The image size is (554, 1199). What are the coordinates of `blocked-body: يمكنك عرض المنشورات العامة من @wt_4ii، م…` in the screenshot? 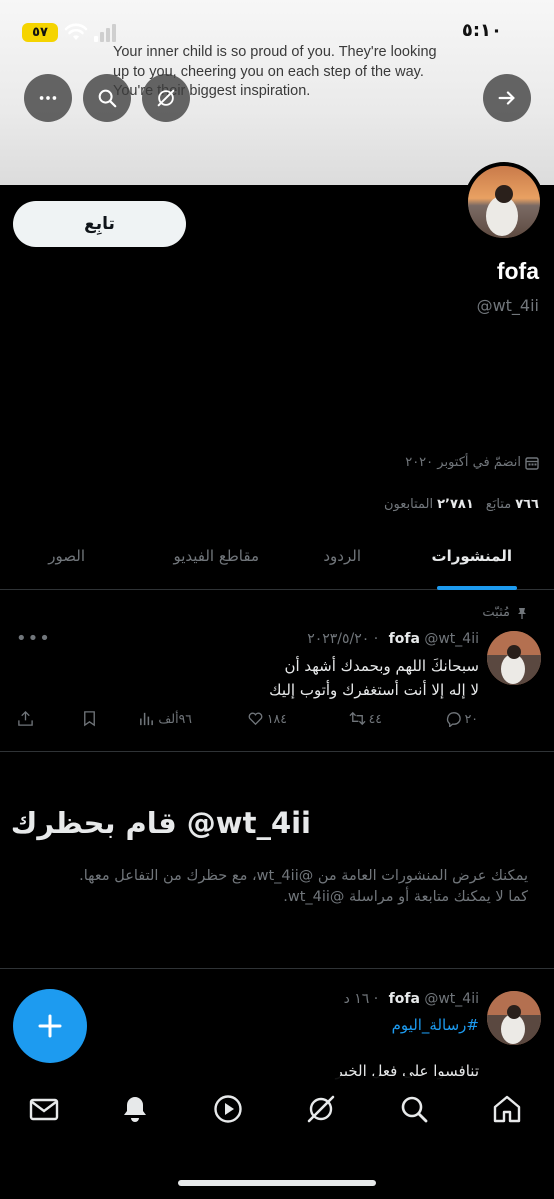 It's located at (278, 887).